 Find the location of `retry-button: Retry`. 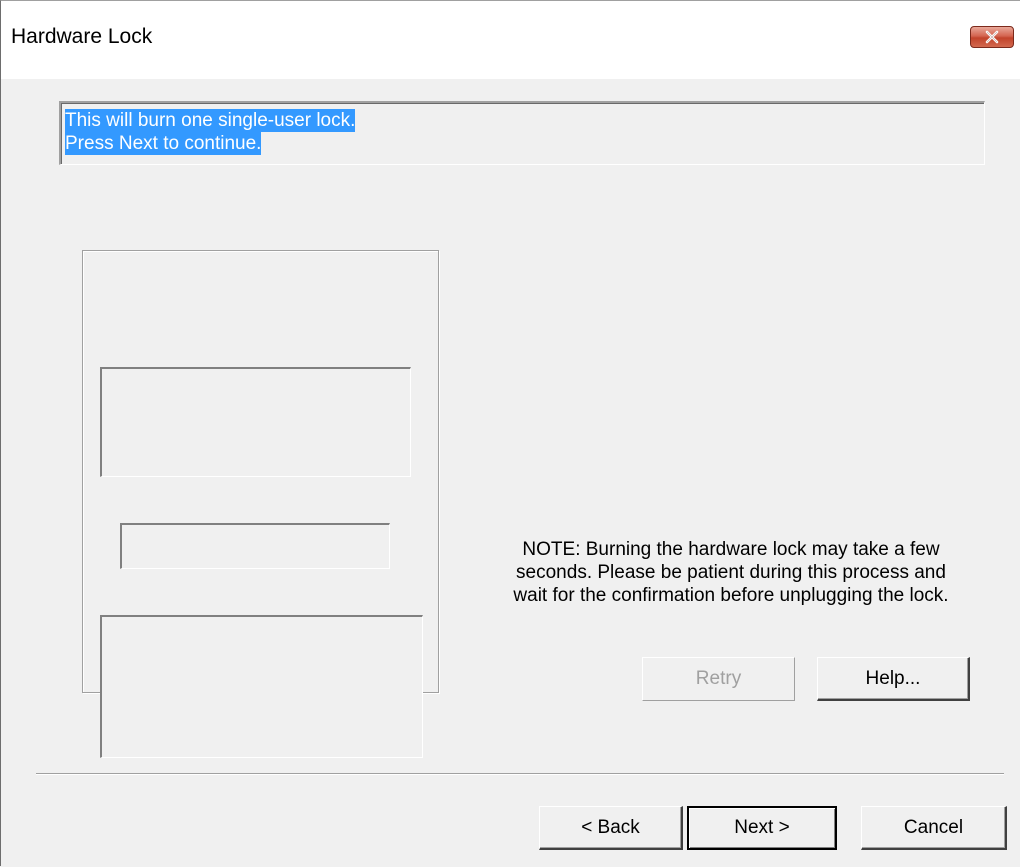

retry-button: Retry is located at coordinates (718, 679).